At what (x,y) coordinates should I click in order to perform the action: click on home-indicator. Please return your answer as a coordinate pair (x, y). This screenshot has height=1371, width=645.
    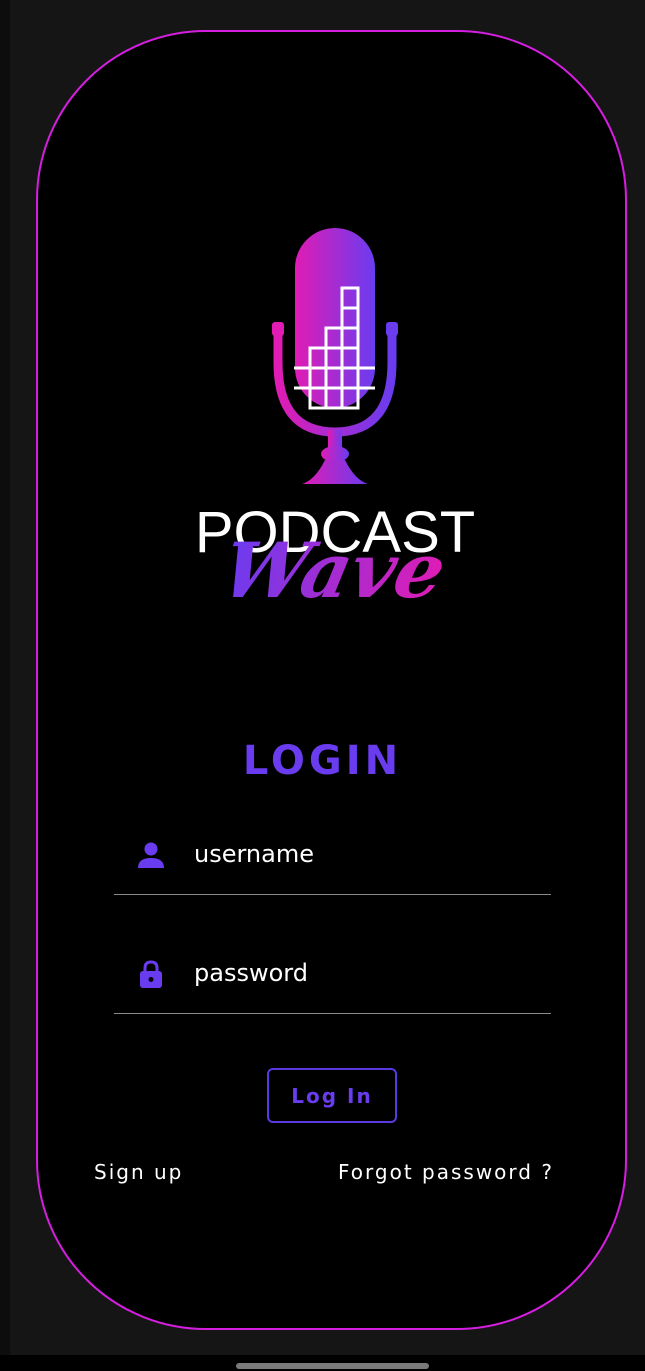
    Looking at the image, I should click on (332, 1366).